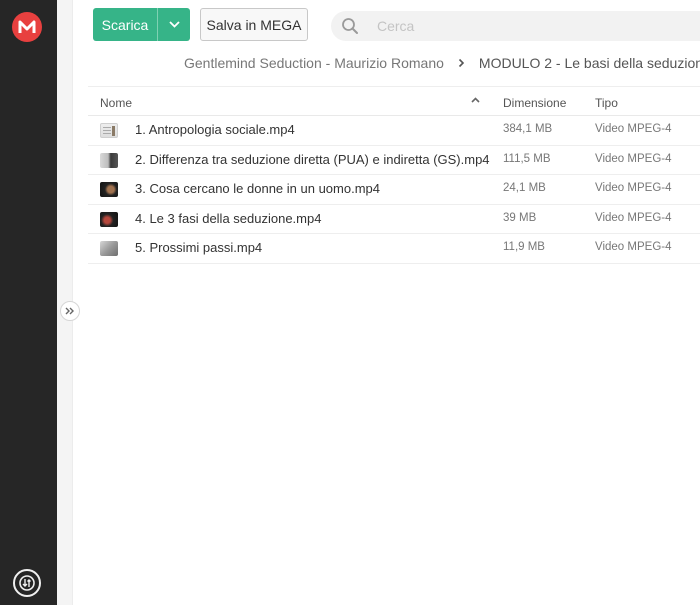  What do you see at coordinates (520, 217) in the screenshot?
I see `file-size: 39 MB` at bounding box center [520, 217].